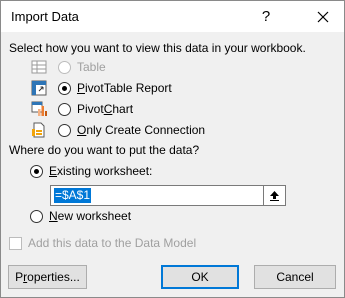 The height and width of the screenshot is (298, 345). What do you see at coordinates (64, 67) in the screenshot?
I see `table-radio` at bounding box center [64, 67].